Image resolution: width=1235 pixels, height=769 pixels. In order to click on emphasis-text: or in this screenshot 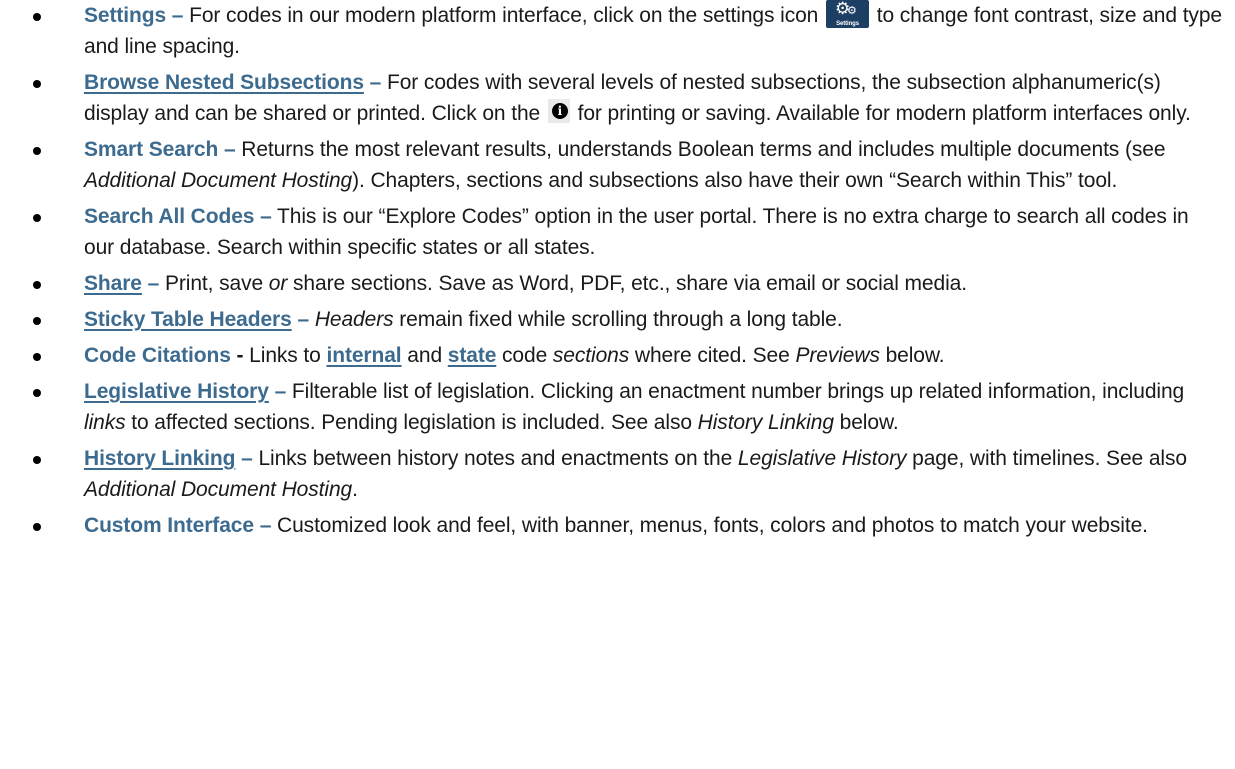, I will do `click(278, 283)`.